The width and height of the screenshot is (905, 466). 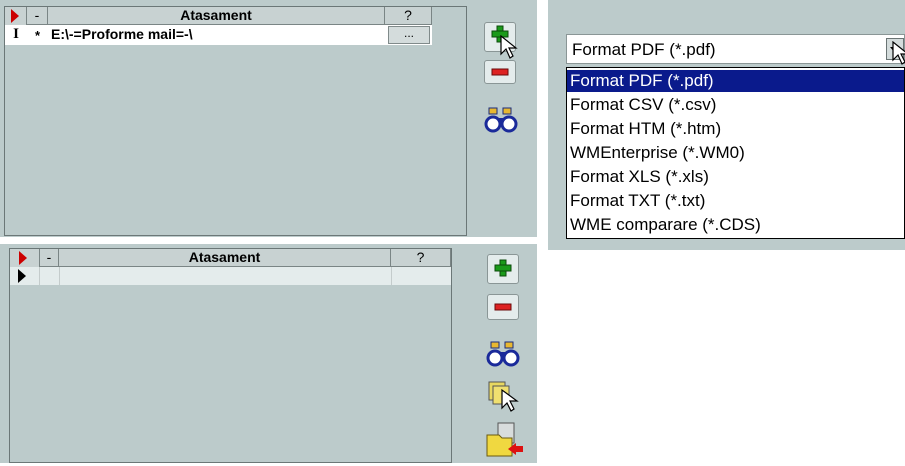 I want to click on folder-pointer-icon, so click(x=503, y=396).